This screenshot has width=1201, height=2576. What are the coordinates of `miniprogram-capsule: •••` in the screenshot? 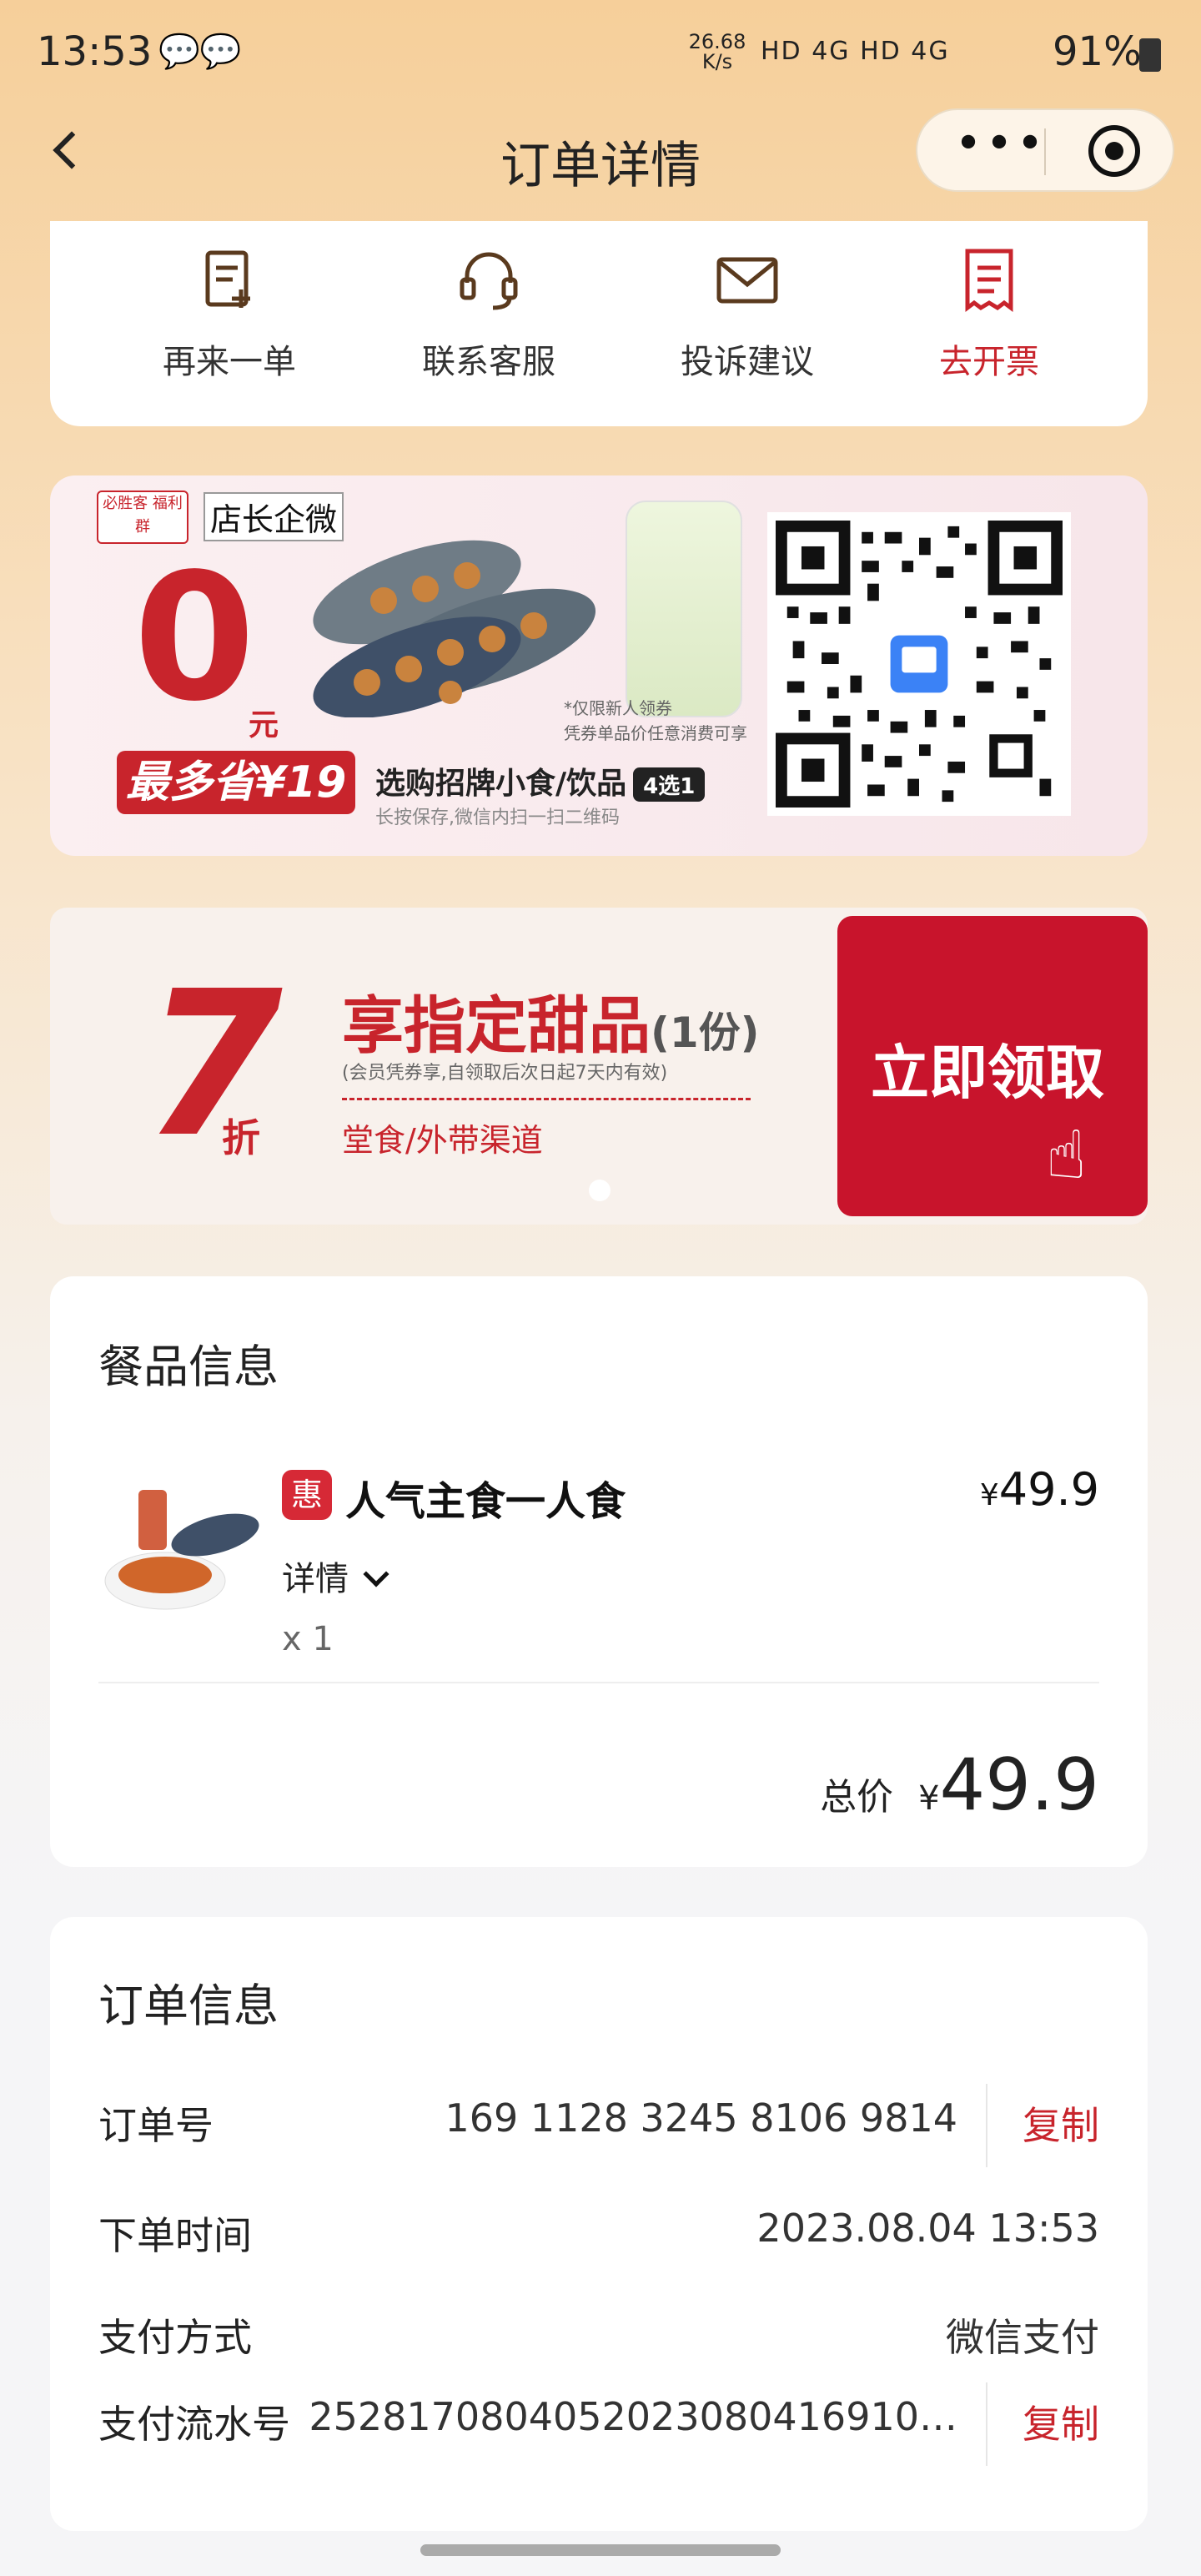 It's located at (1045, 150).